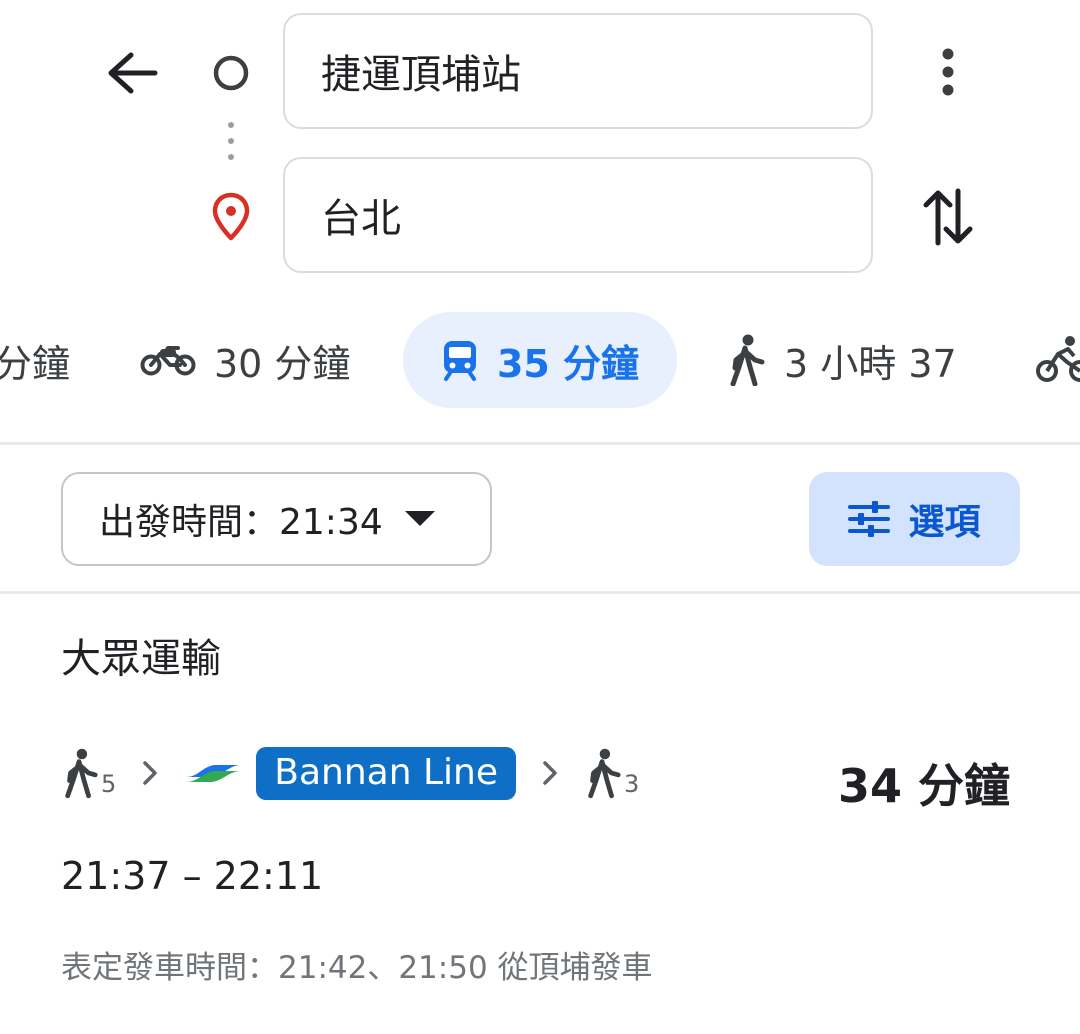 The image size is (1080, 1034). I want to click on walk-minutes: 3, so click(632, 784).